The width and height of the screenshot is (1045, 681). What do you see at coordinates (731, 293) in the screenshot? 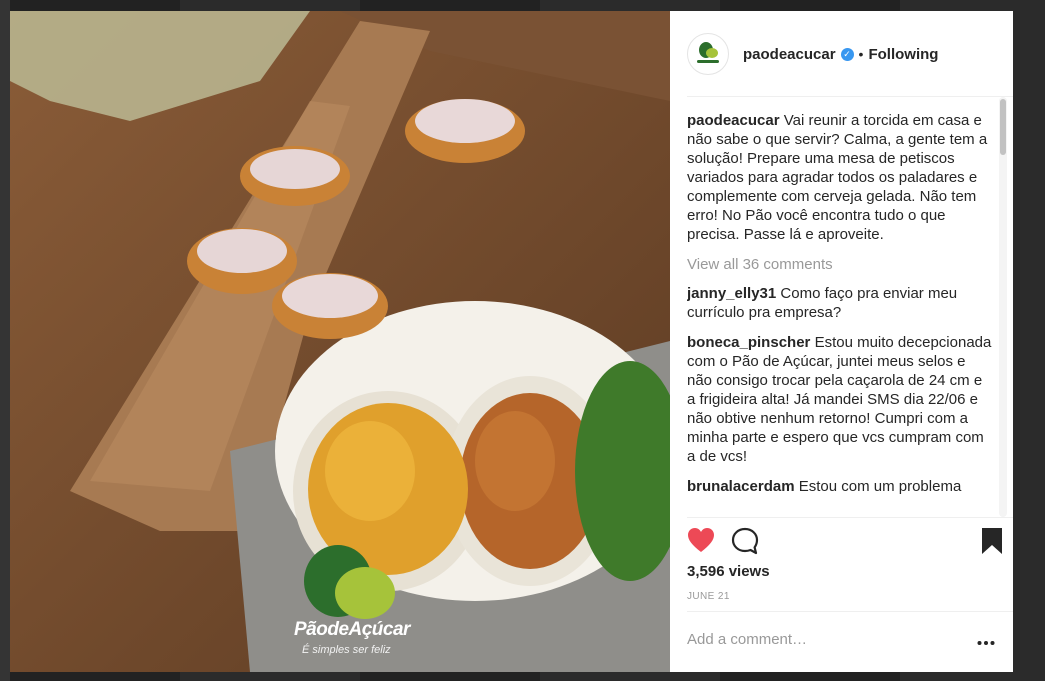
I see `comment-username: janny_elly31` at bounding box center [731, 293].